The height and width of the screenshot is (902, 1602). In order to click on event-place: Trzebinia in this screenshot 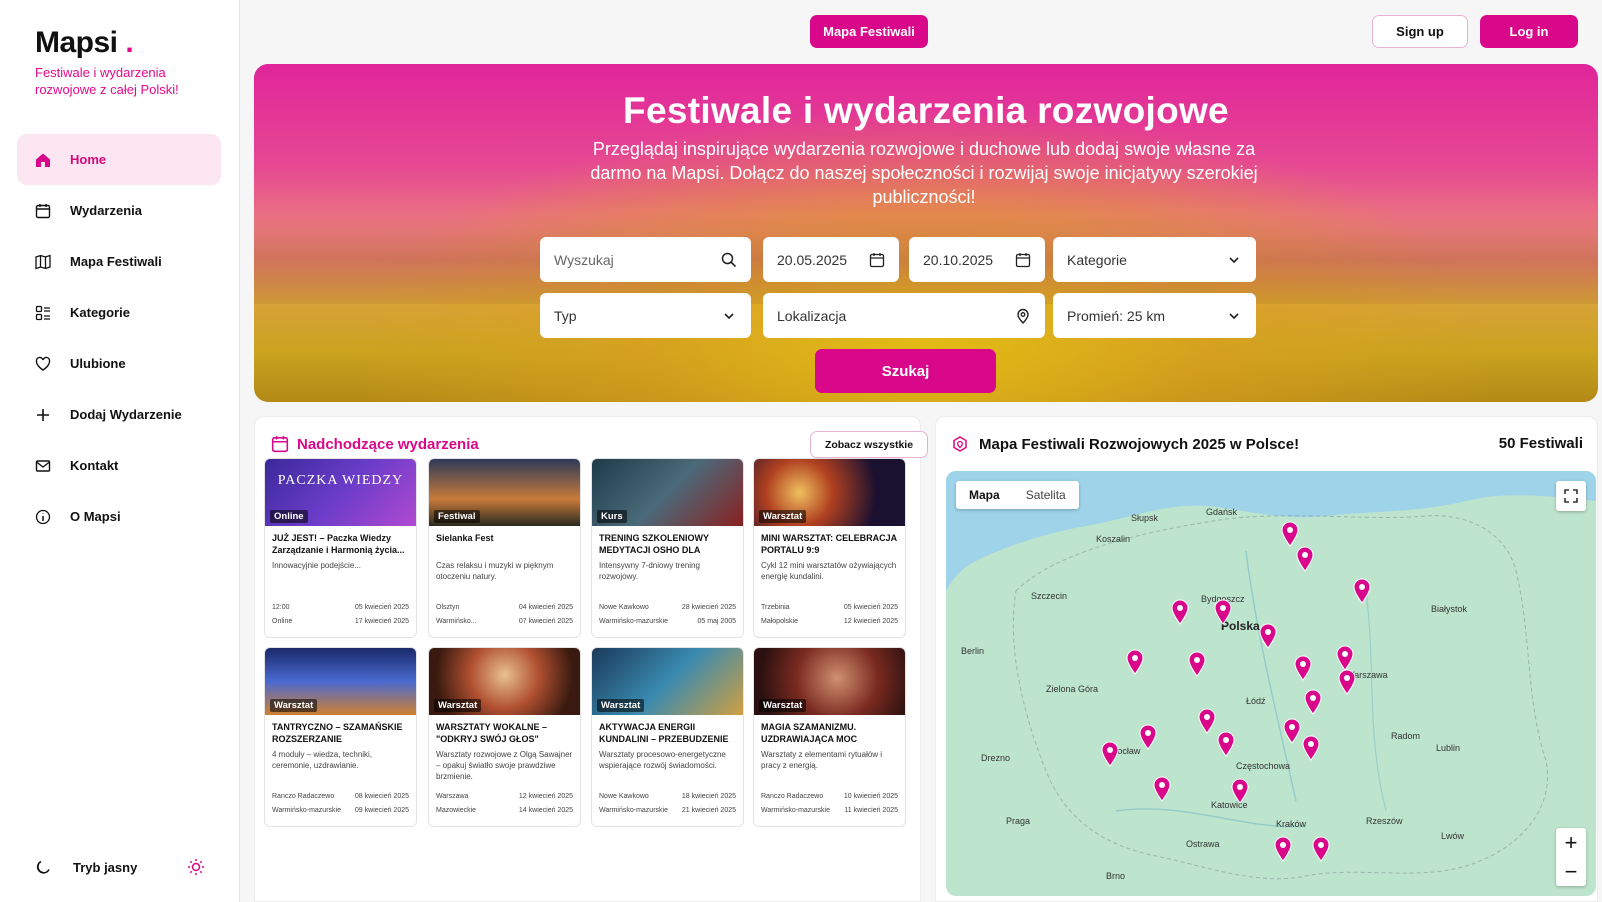, I will do `click(775, 607)`.